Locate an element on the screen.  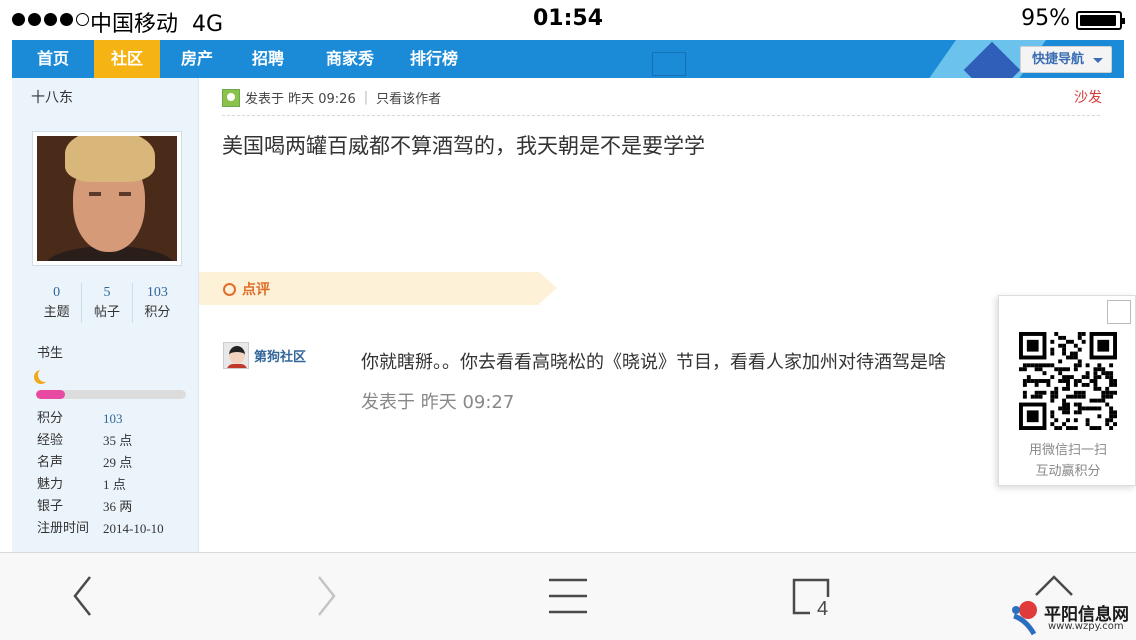
comment-section-header: 点评 is located at coordinates (378, 288).